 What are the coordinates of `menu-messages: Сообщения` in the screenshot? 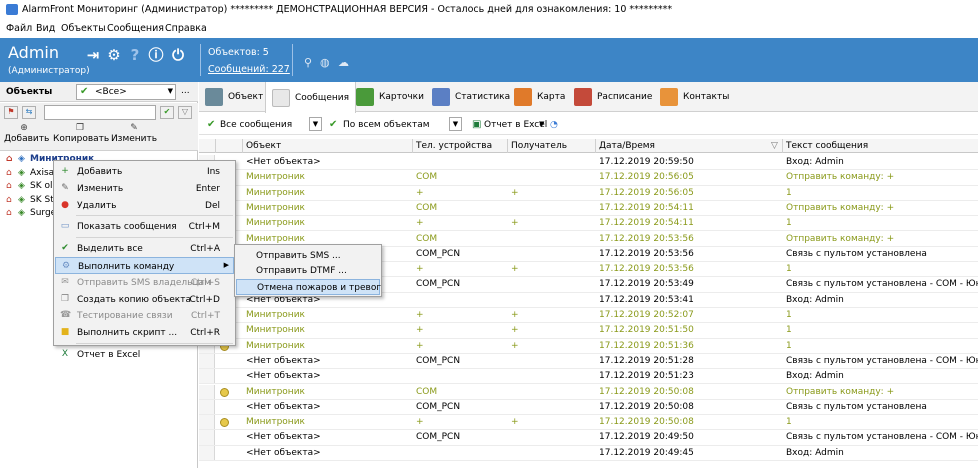 It's located at (135, 28).